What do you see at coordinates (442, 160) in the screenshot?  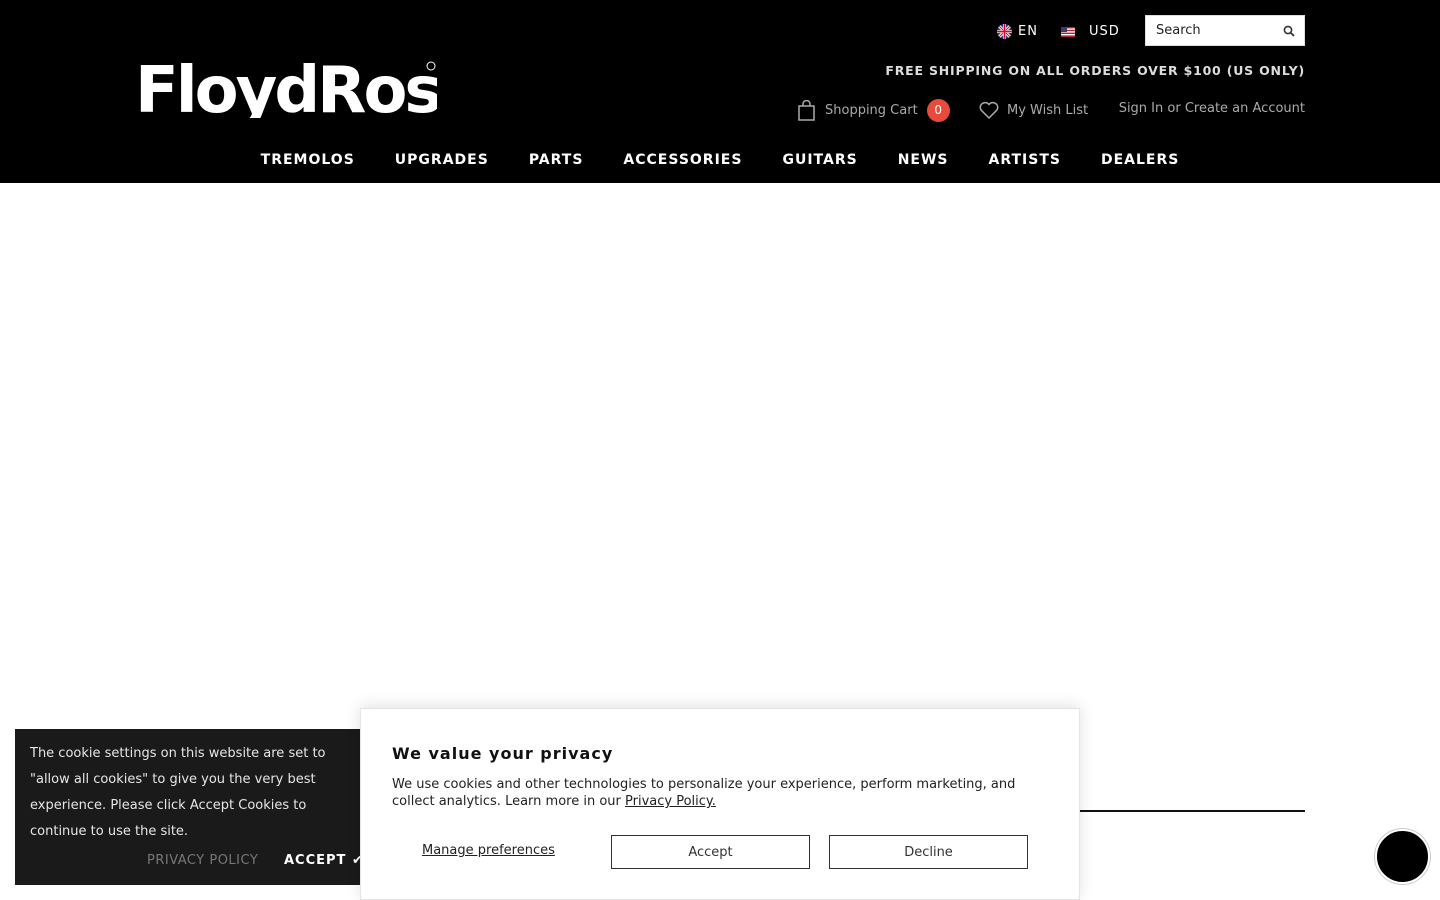 I see `nav-item-upgrades: UPGRADES` at bounding box center [442, 160].